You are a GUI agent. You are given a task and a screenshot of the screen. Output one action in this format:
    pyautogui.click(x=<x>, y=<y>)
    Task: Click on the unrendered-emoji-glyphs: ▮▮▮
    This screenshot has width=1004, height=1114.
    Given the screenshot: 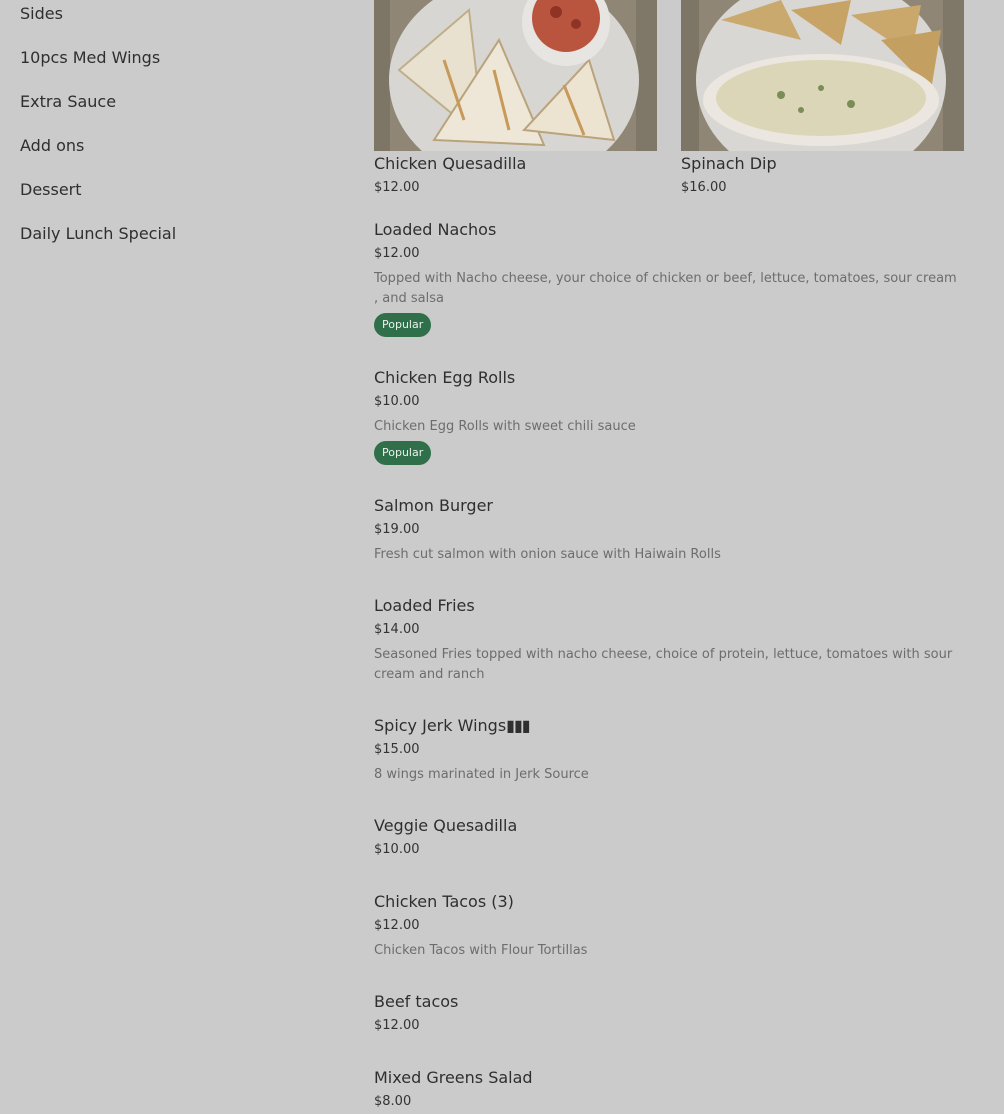 What is the action you would take?
    pyautogui.click(x=518, y=725)
    